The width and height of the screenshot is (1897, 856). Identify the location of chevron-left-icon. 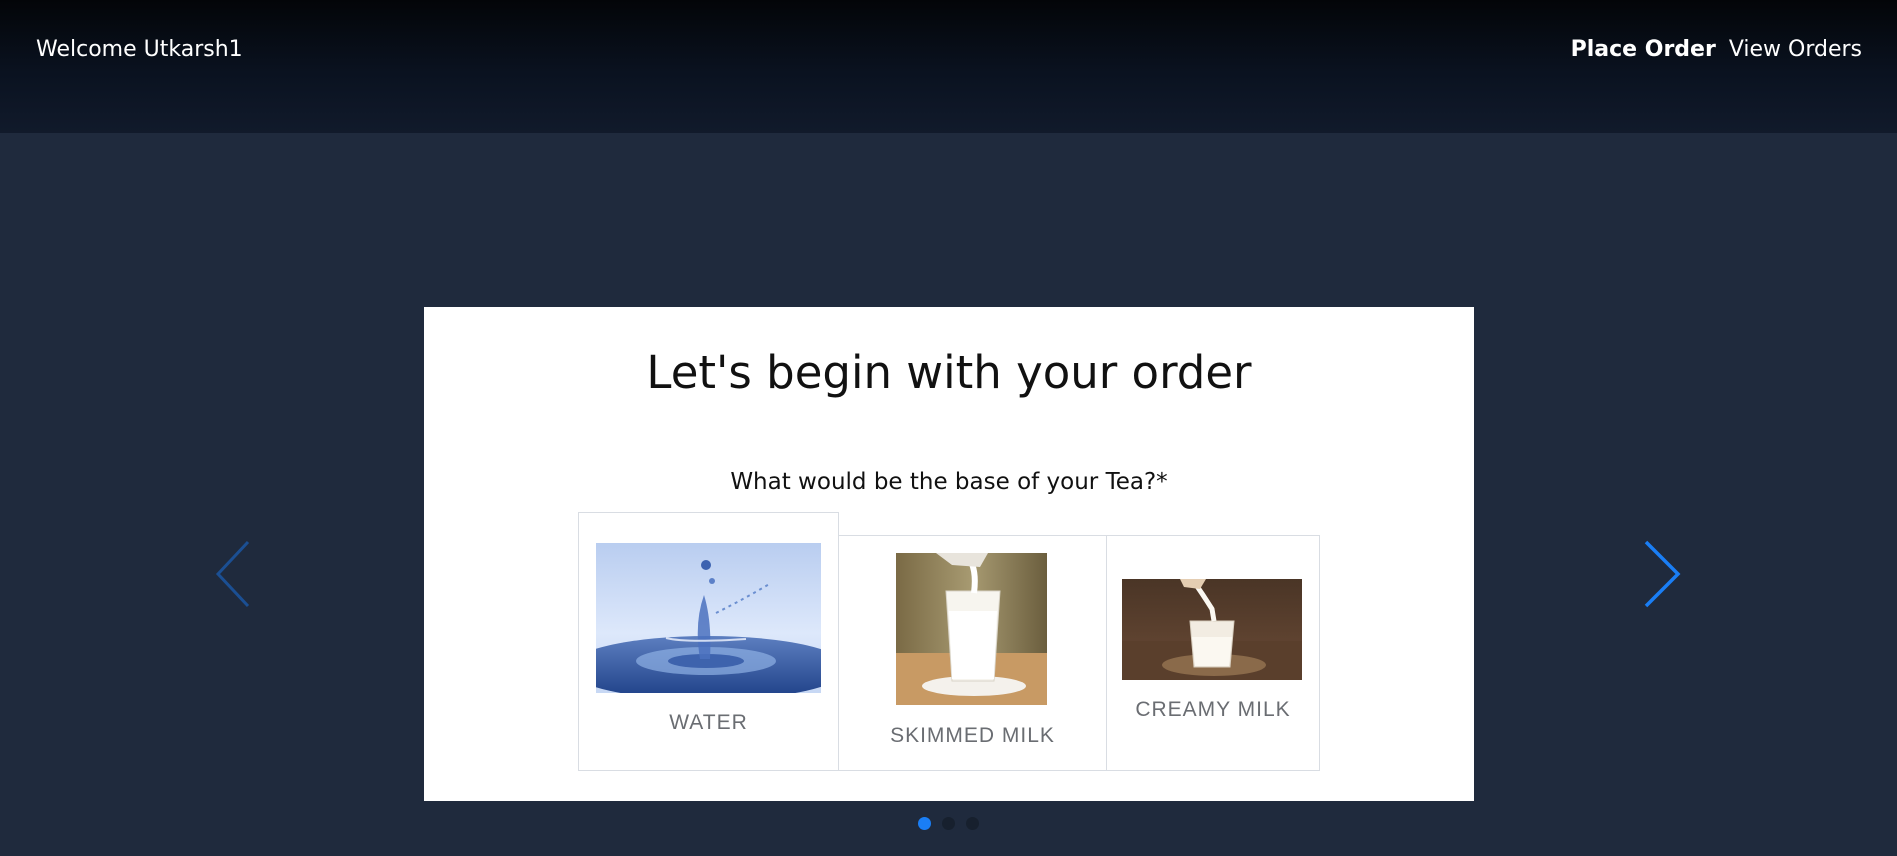
(232, 574).